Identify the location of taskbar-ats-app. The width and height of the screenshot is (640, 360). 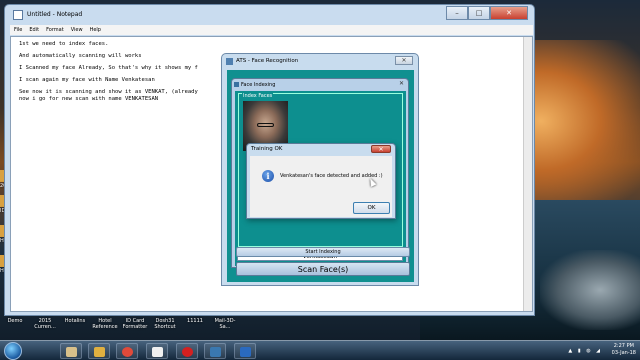
(245, 351).